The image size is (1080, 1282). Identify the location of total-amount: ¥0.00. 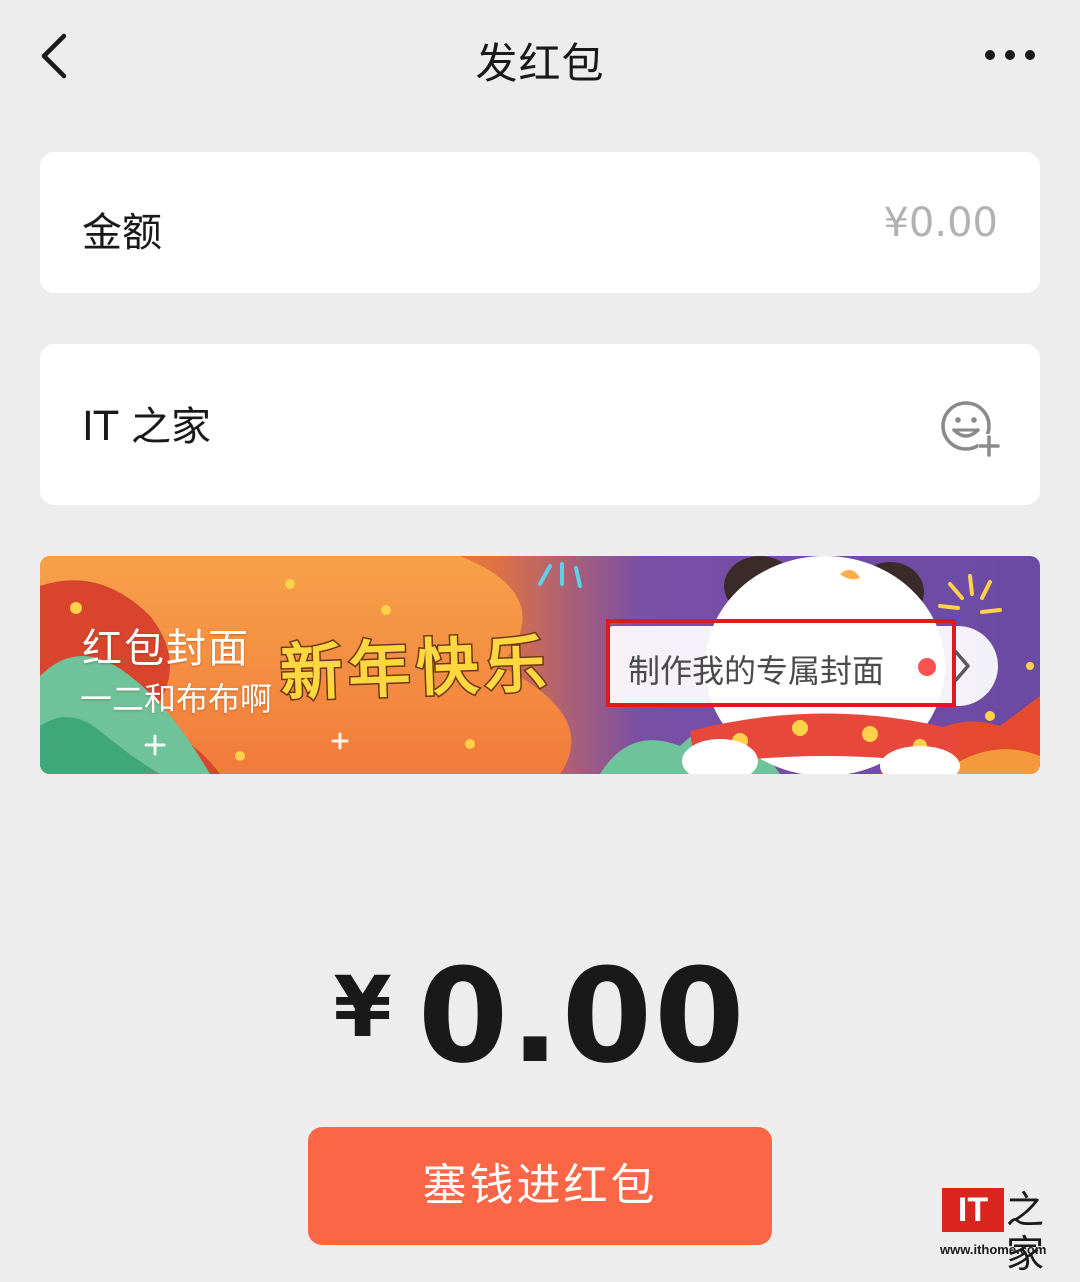
(540, 1016).